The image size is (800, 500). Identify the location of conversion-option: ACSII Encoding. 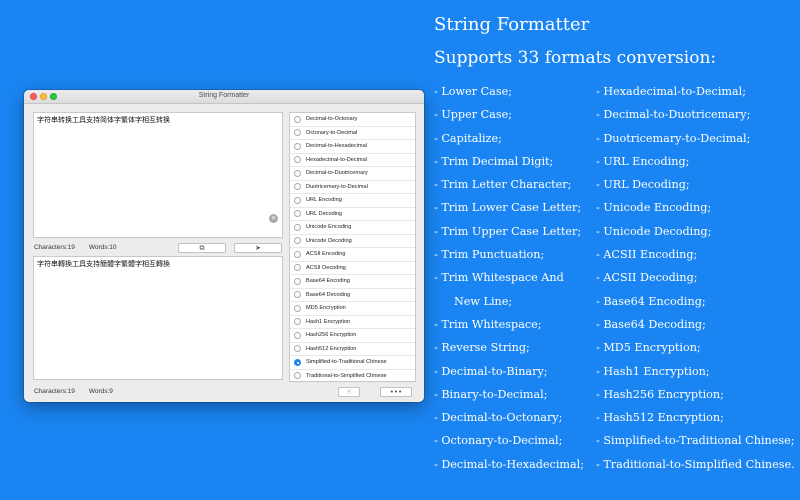
(352, 255).